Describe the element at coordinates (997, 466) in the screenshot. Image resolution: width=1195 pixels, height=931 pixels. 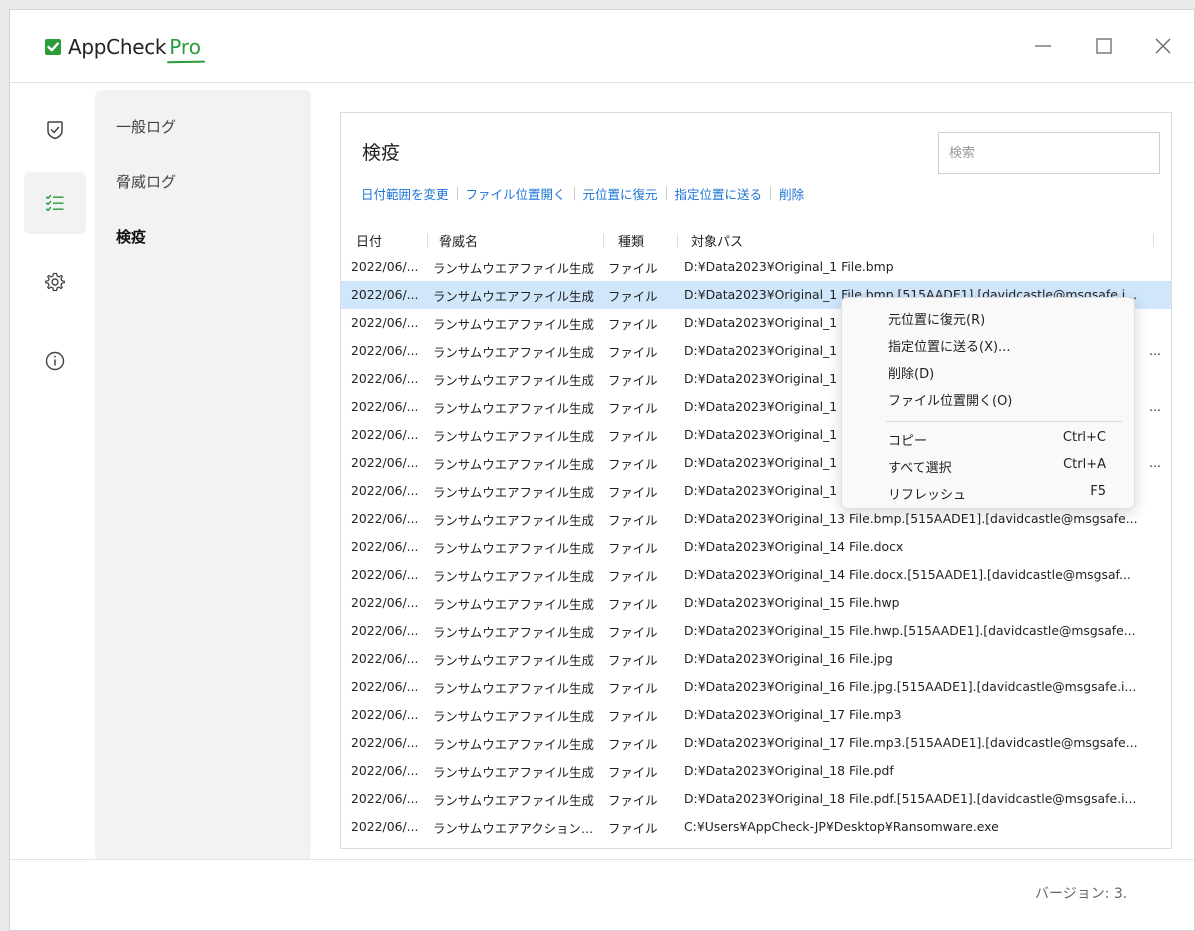
I see `menu-item-select-all: すべて選択 Ctrl+A` at that location.